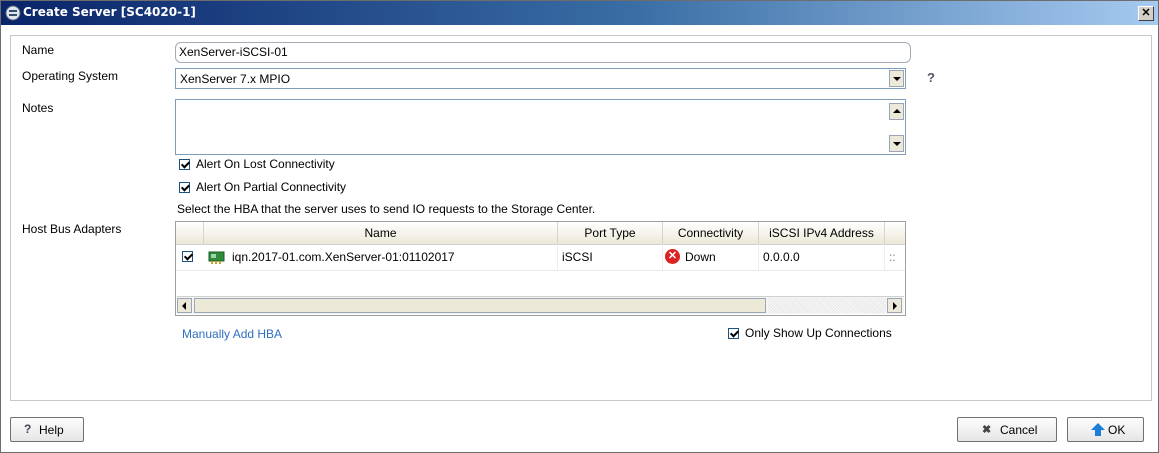  What do you see at coordinates (700, 257) in the screenshot?
I see `connectivity-status: Down` at bounding box center [700, 257].